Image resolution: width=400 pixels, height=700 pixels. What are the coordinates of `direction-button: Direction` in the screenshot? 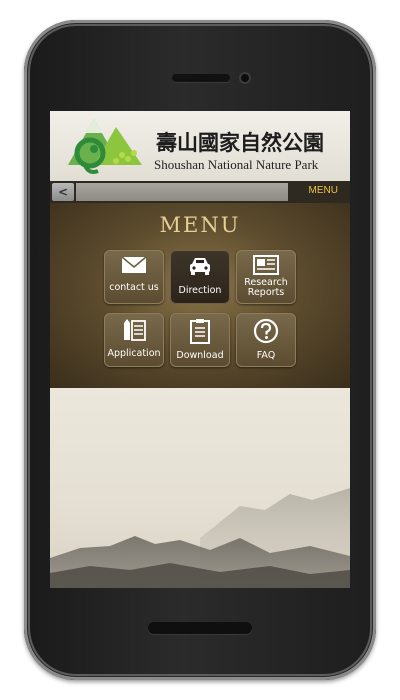 It's located at (200, 277).